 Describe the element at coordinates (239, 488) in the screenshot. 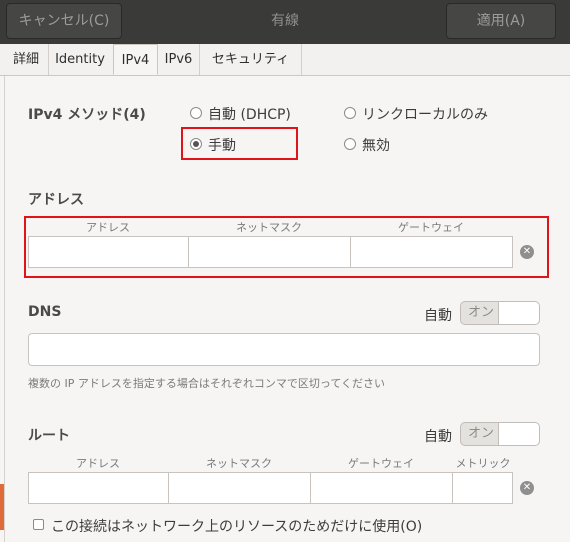

I see `route-netmask-input` at that location.